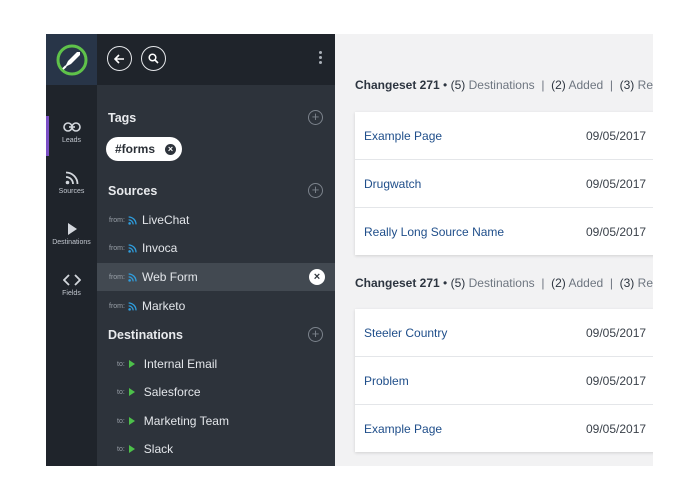 The width and height of the screenshot is (700, 500). I want to click on source-item-selected: from: Web Form ×, so click(216, 277).